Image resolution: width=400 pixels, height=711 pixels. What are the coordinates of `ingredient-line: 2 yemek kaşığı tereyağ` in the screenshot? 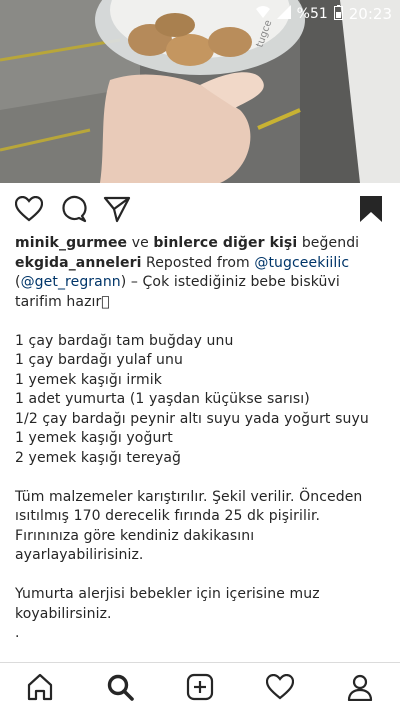 It's located at (98, 457).